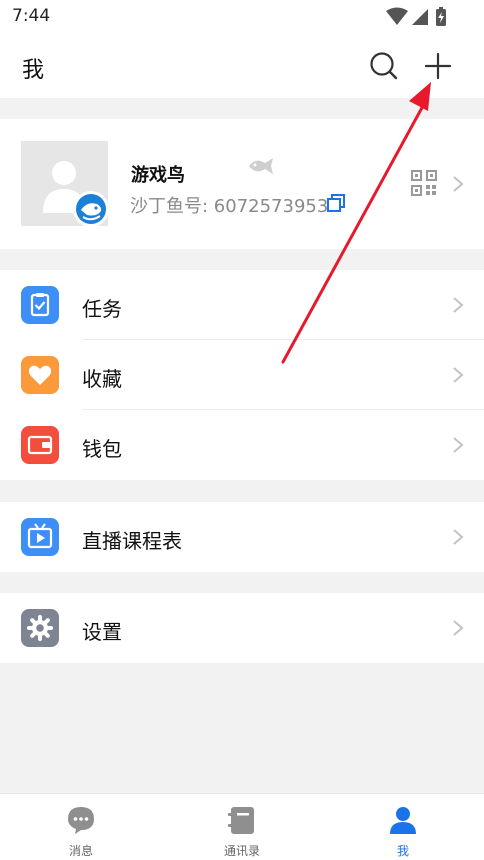 This screenshot has height=860, width=484. I want to click on chat-bubble-icon, so click(81, 820).